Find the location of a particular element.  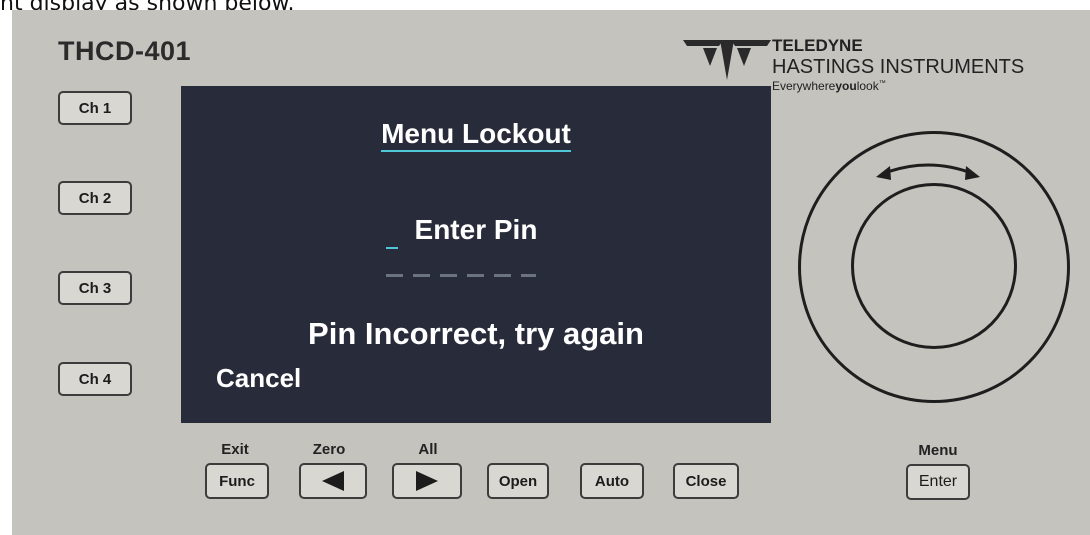

rotary-knob-inner is located at coordinates (934, 266).